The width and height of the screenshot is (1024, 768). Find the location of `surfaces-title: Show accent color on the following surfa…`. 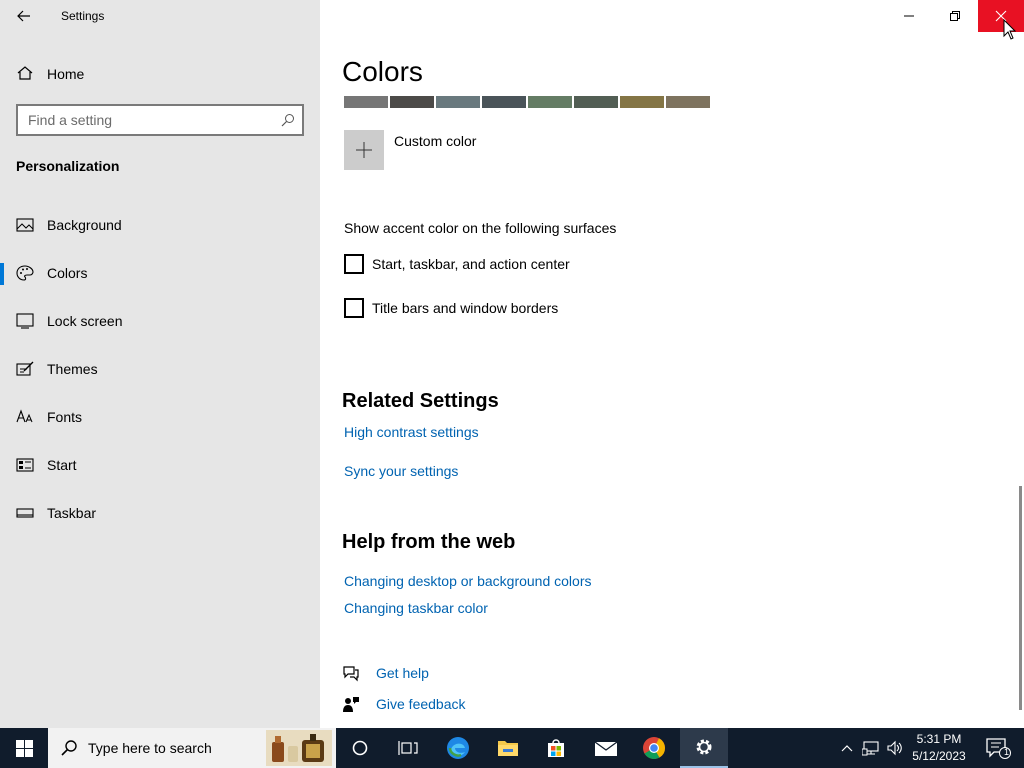

surfaces-title: Show accent color on the following surfa… is located at coordinates (480, 228).